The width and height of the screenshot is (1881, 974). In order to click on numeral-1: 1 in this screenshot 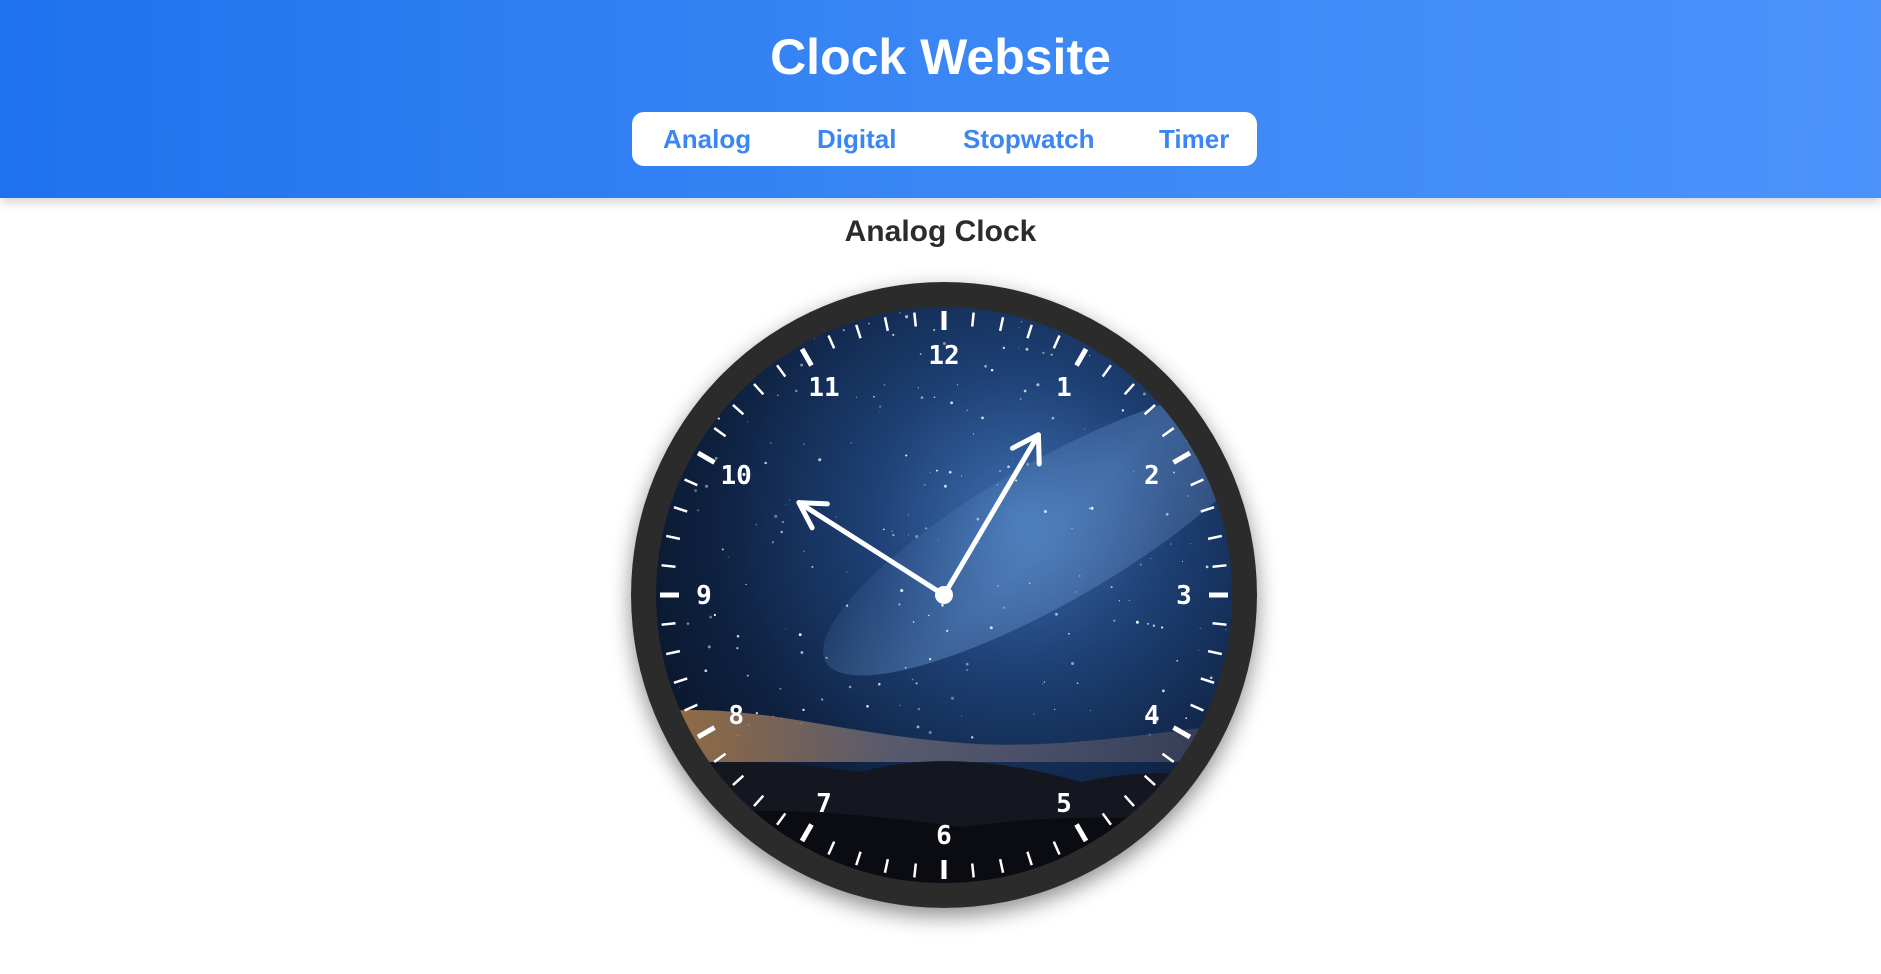, I will do `click(1064, 388)`.